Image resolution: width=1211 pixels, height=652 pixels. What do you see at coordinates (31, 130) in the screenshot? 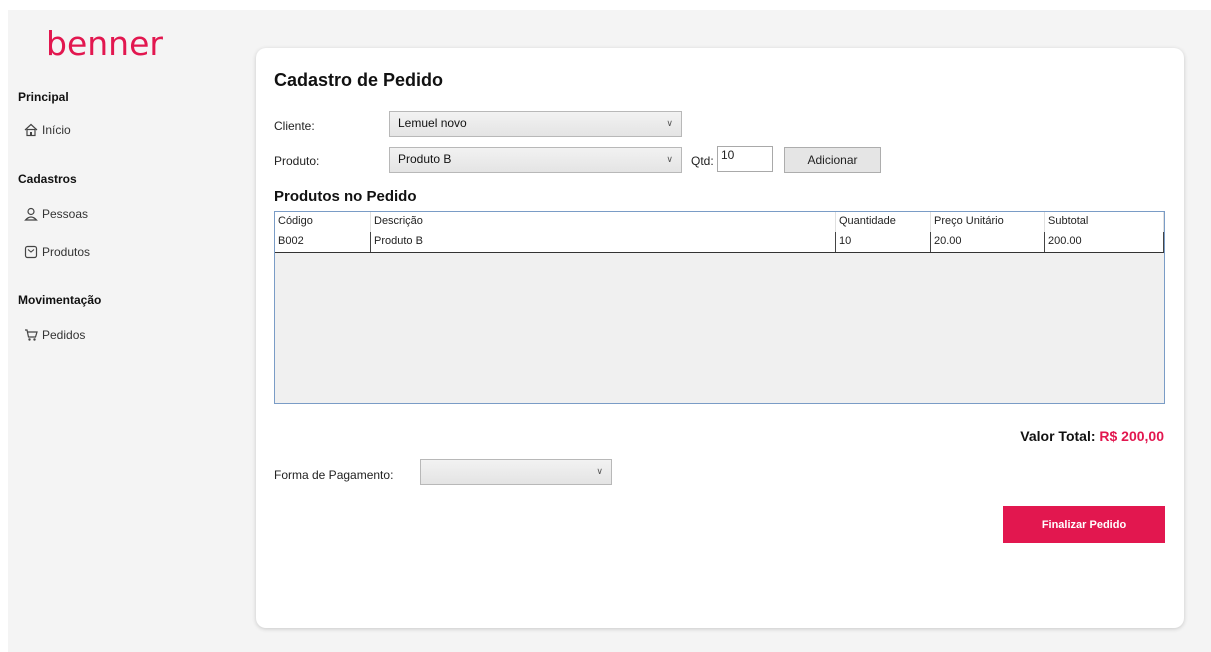
I see `home-icon` at bounding box center [31, 130].